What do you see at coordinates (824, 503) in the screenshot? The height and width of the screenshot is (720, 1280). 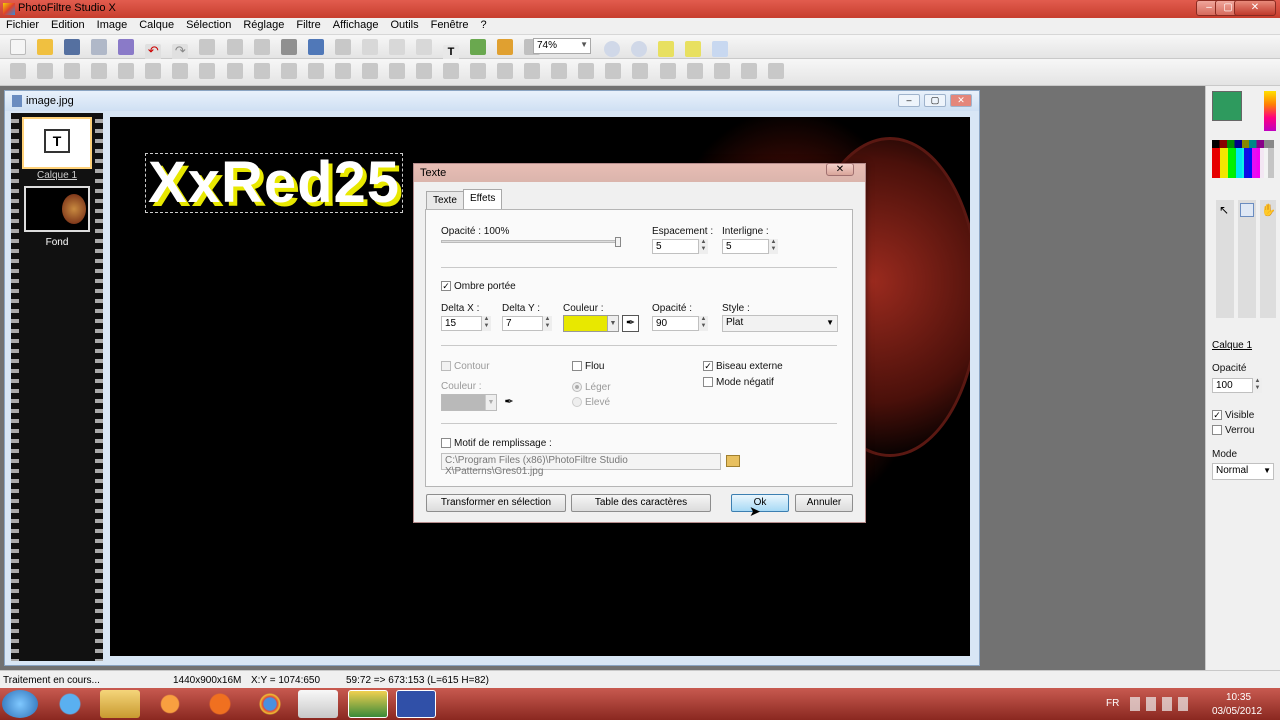 I see `cancel-button: Annuler` at bounding box center [824, 503].